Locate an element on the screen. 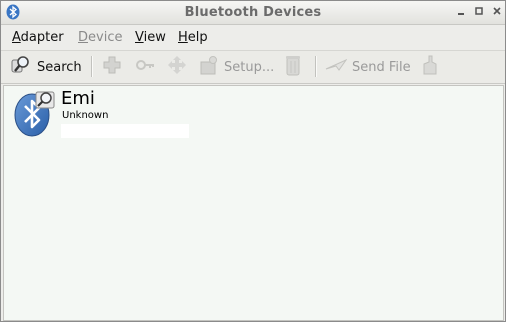  key-icon is located at coordinates (145, 67).